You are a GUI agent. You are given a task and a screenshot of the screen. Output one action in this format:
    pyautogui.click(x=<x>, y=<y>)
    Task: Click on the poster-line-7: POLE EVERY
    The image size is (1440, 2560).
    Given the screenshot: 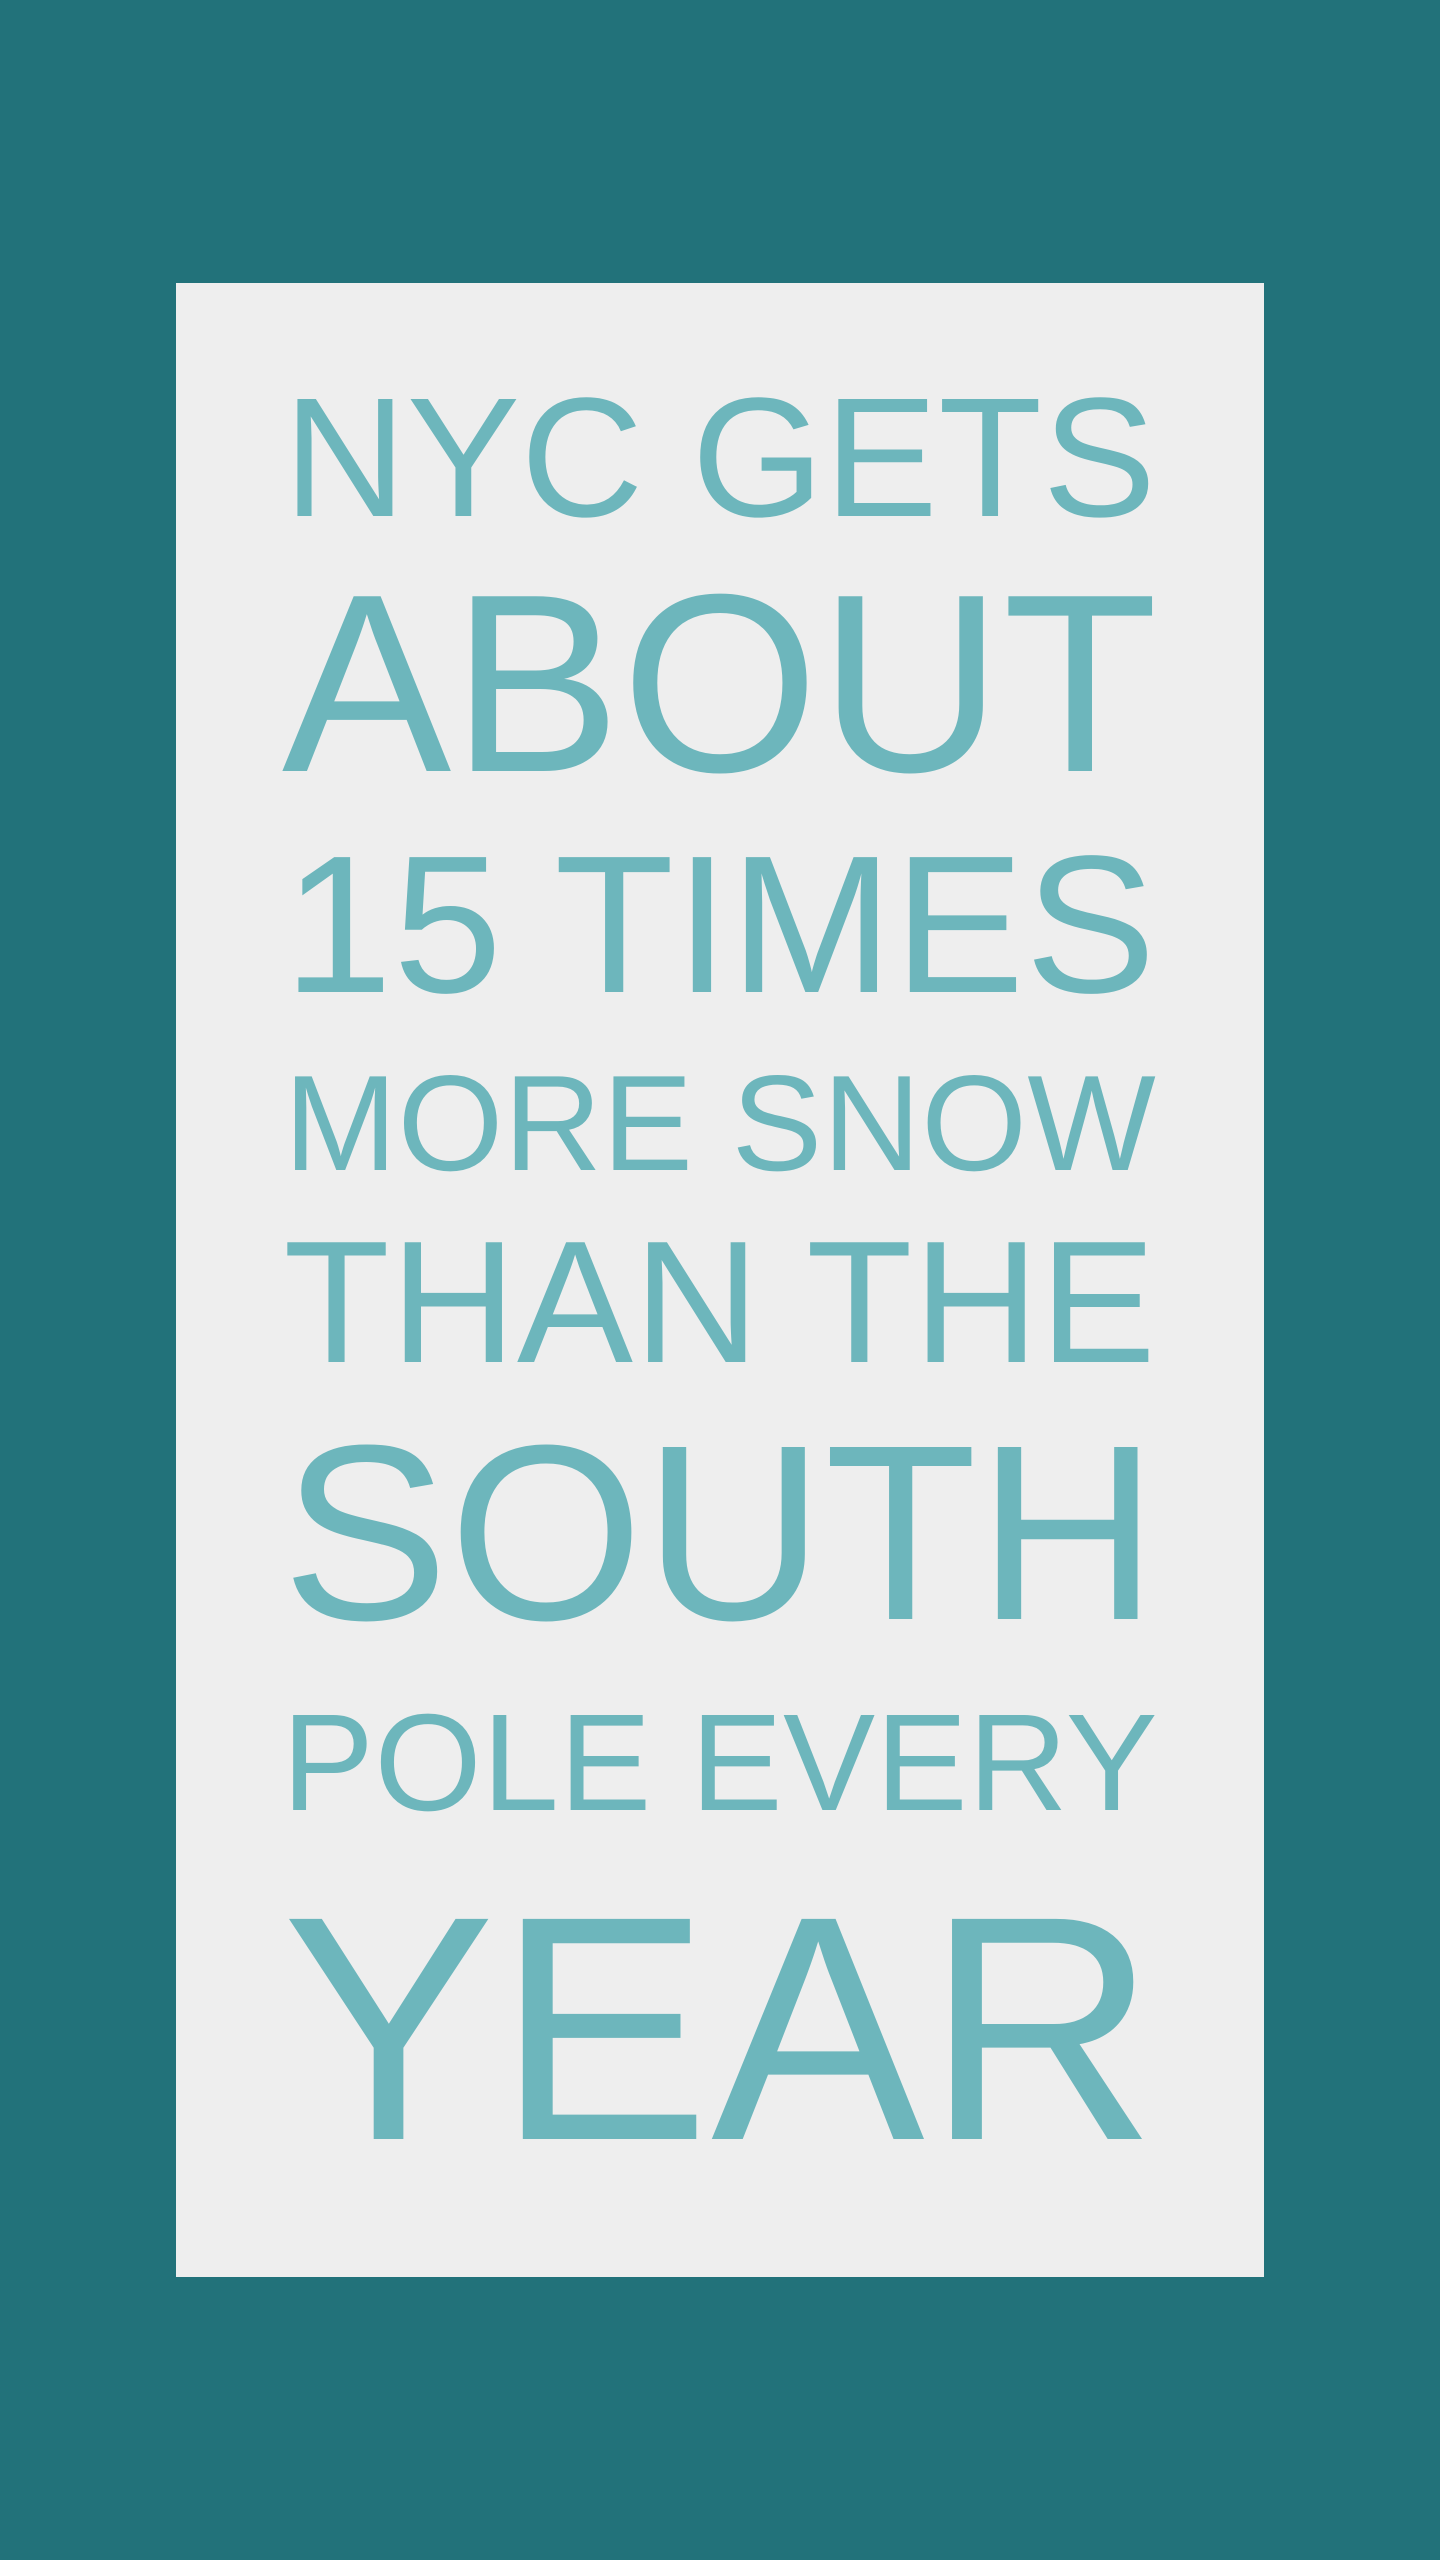 What is the action you would take?
    pyautogui.click(x=720, y=1763)
    